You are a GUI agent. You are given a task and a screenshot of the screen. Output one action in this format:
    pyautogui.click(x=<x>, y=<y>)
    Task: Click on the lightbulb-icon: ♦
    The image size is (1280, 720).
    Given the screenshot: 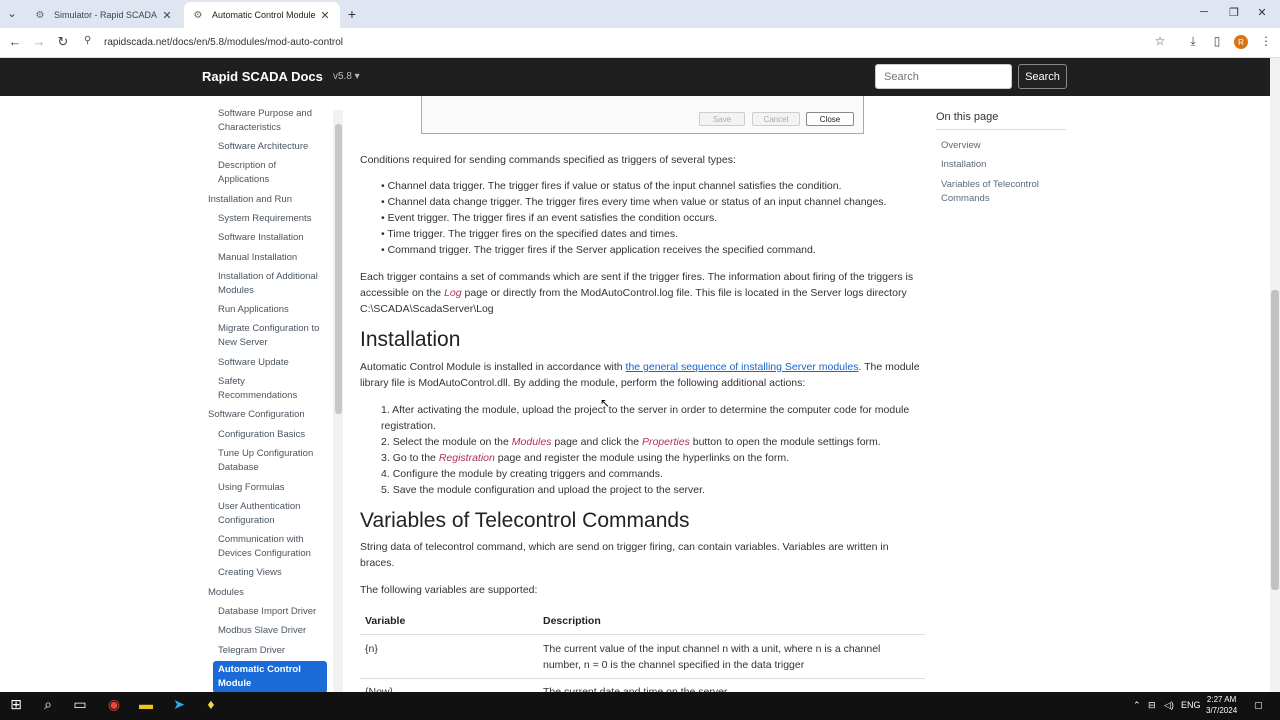 What is the action you would take?
    pyautogui.click(x=211, y=704)
    